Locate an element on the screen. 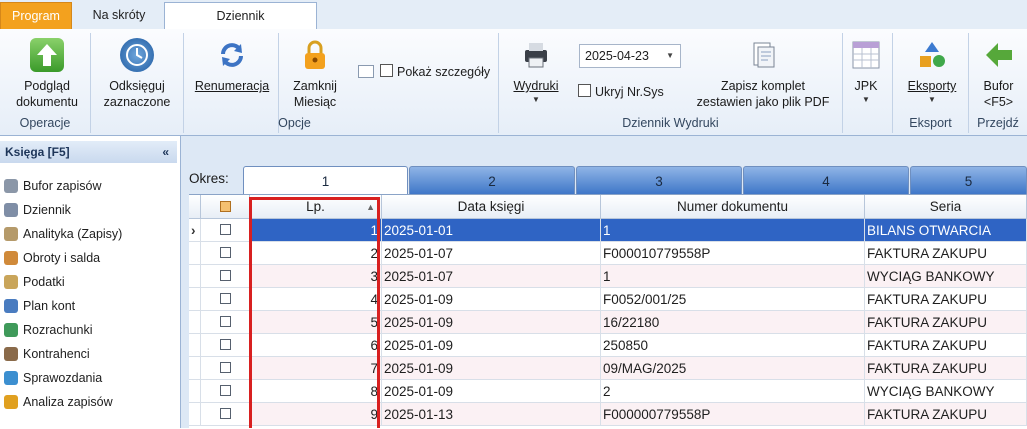 This screenshot has width=1027, height=429. cell-numer: 09/MAG/2025 is located at coordinates (733, 368).